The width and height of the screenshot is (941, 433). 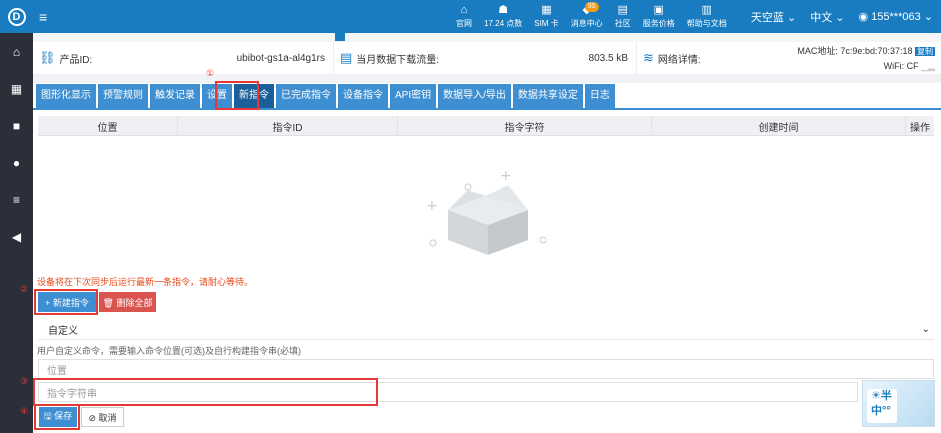 What do you see at coordinates (24, 381) in the screenshot?
I see `annotation-3: ③` at bounding box center [24, 381].